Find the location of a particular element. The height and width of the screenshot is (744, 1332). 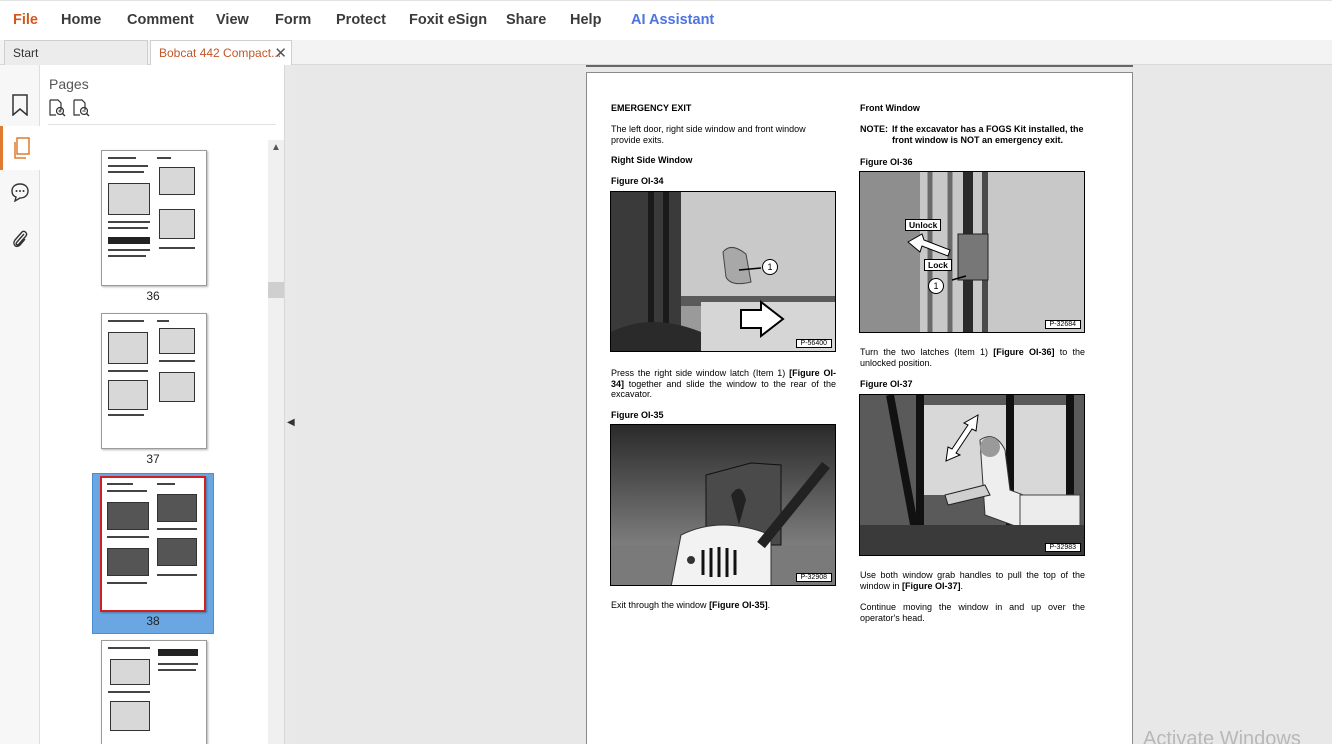

figure-front-window-latch: Unlock Lock 1 P-32684 is located at coordinates (972, 252).